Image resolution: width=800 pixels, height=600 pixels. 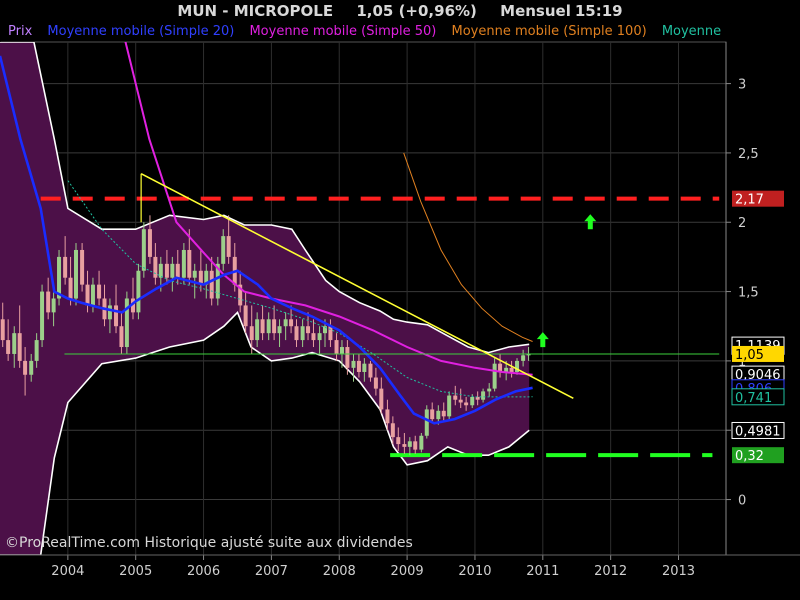 I want to click on x-tick-label: 2005, so click(x=135, y=571).